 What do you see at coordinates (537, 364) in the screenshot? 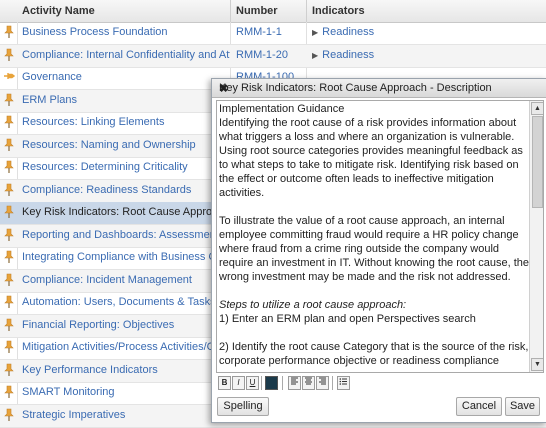
I see `scroll-down-icon: ▼` at bounding box center [537, 364].